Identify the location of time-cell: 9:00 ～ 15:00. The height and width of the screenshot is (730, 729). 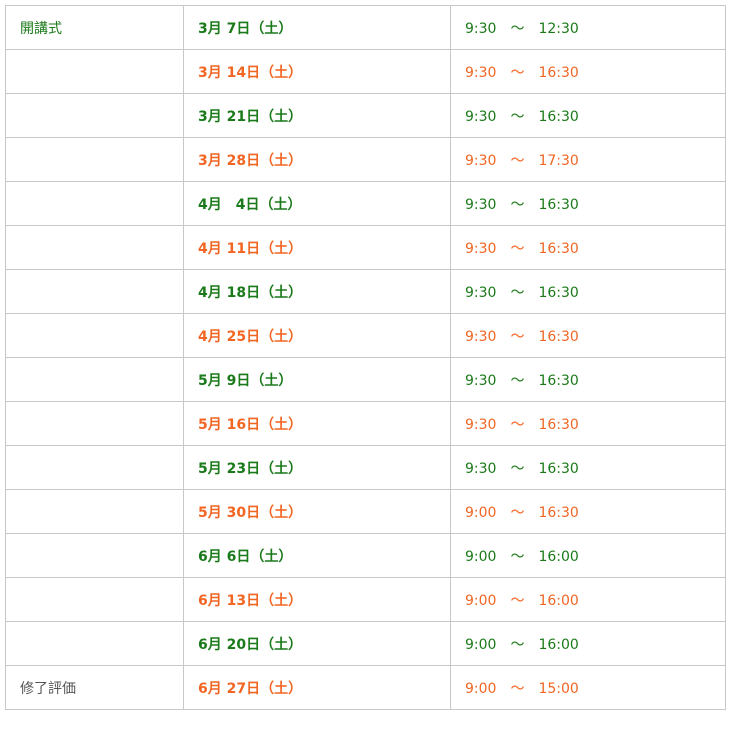
(588, 687).